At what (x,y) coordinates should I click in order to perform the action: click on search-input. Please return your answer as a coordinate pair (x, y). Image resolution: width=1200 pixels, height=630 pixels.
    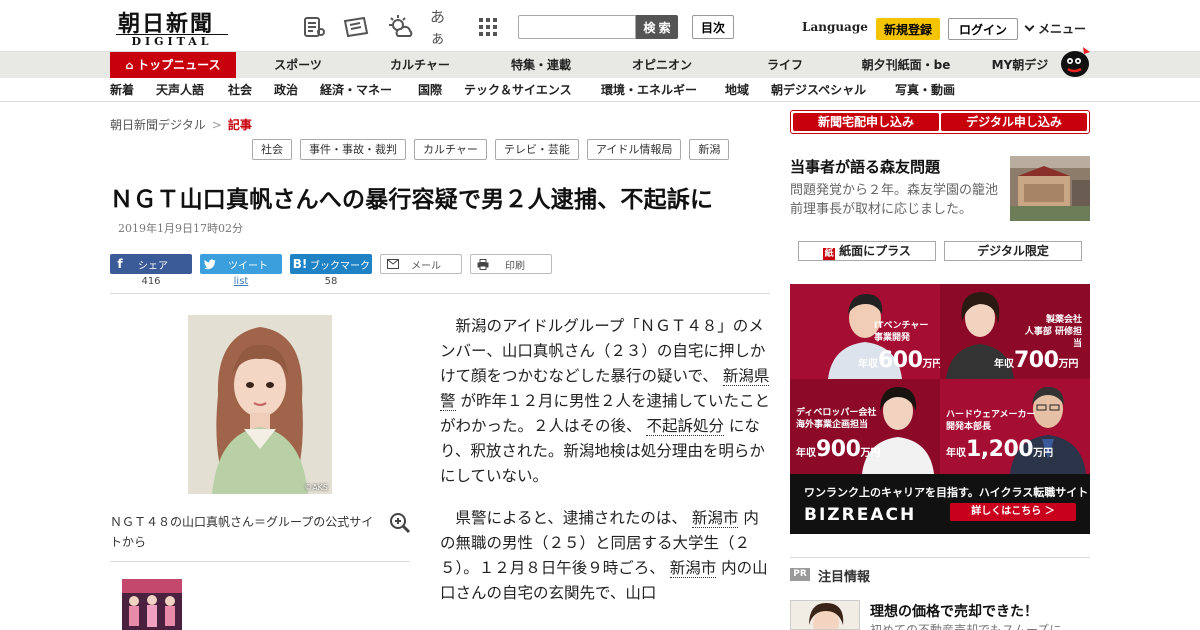
    Looking at the image, I should click on (577, 27).